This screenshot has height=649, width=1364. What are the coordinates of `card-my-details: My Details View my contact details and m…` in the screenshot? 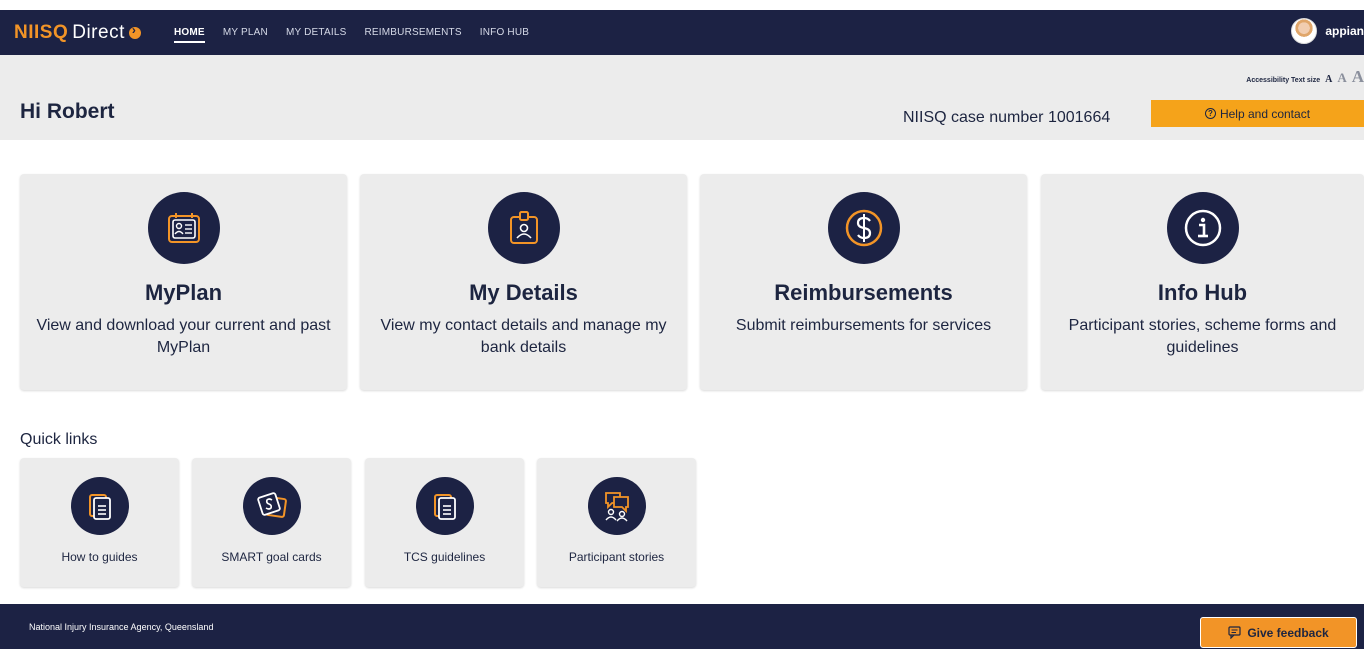 It's located at (523, 282).